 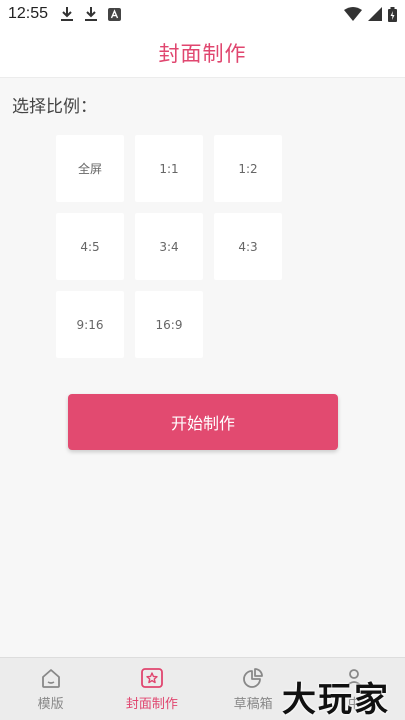 I want to click on ratio-option-4-3: 4:3, so click(x=248, y=246).